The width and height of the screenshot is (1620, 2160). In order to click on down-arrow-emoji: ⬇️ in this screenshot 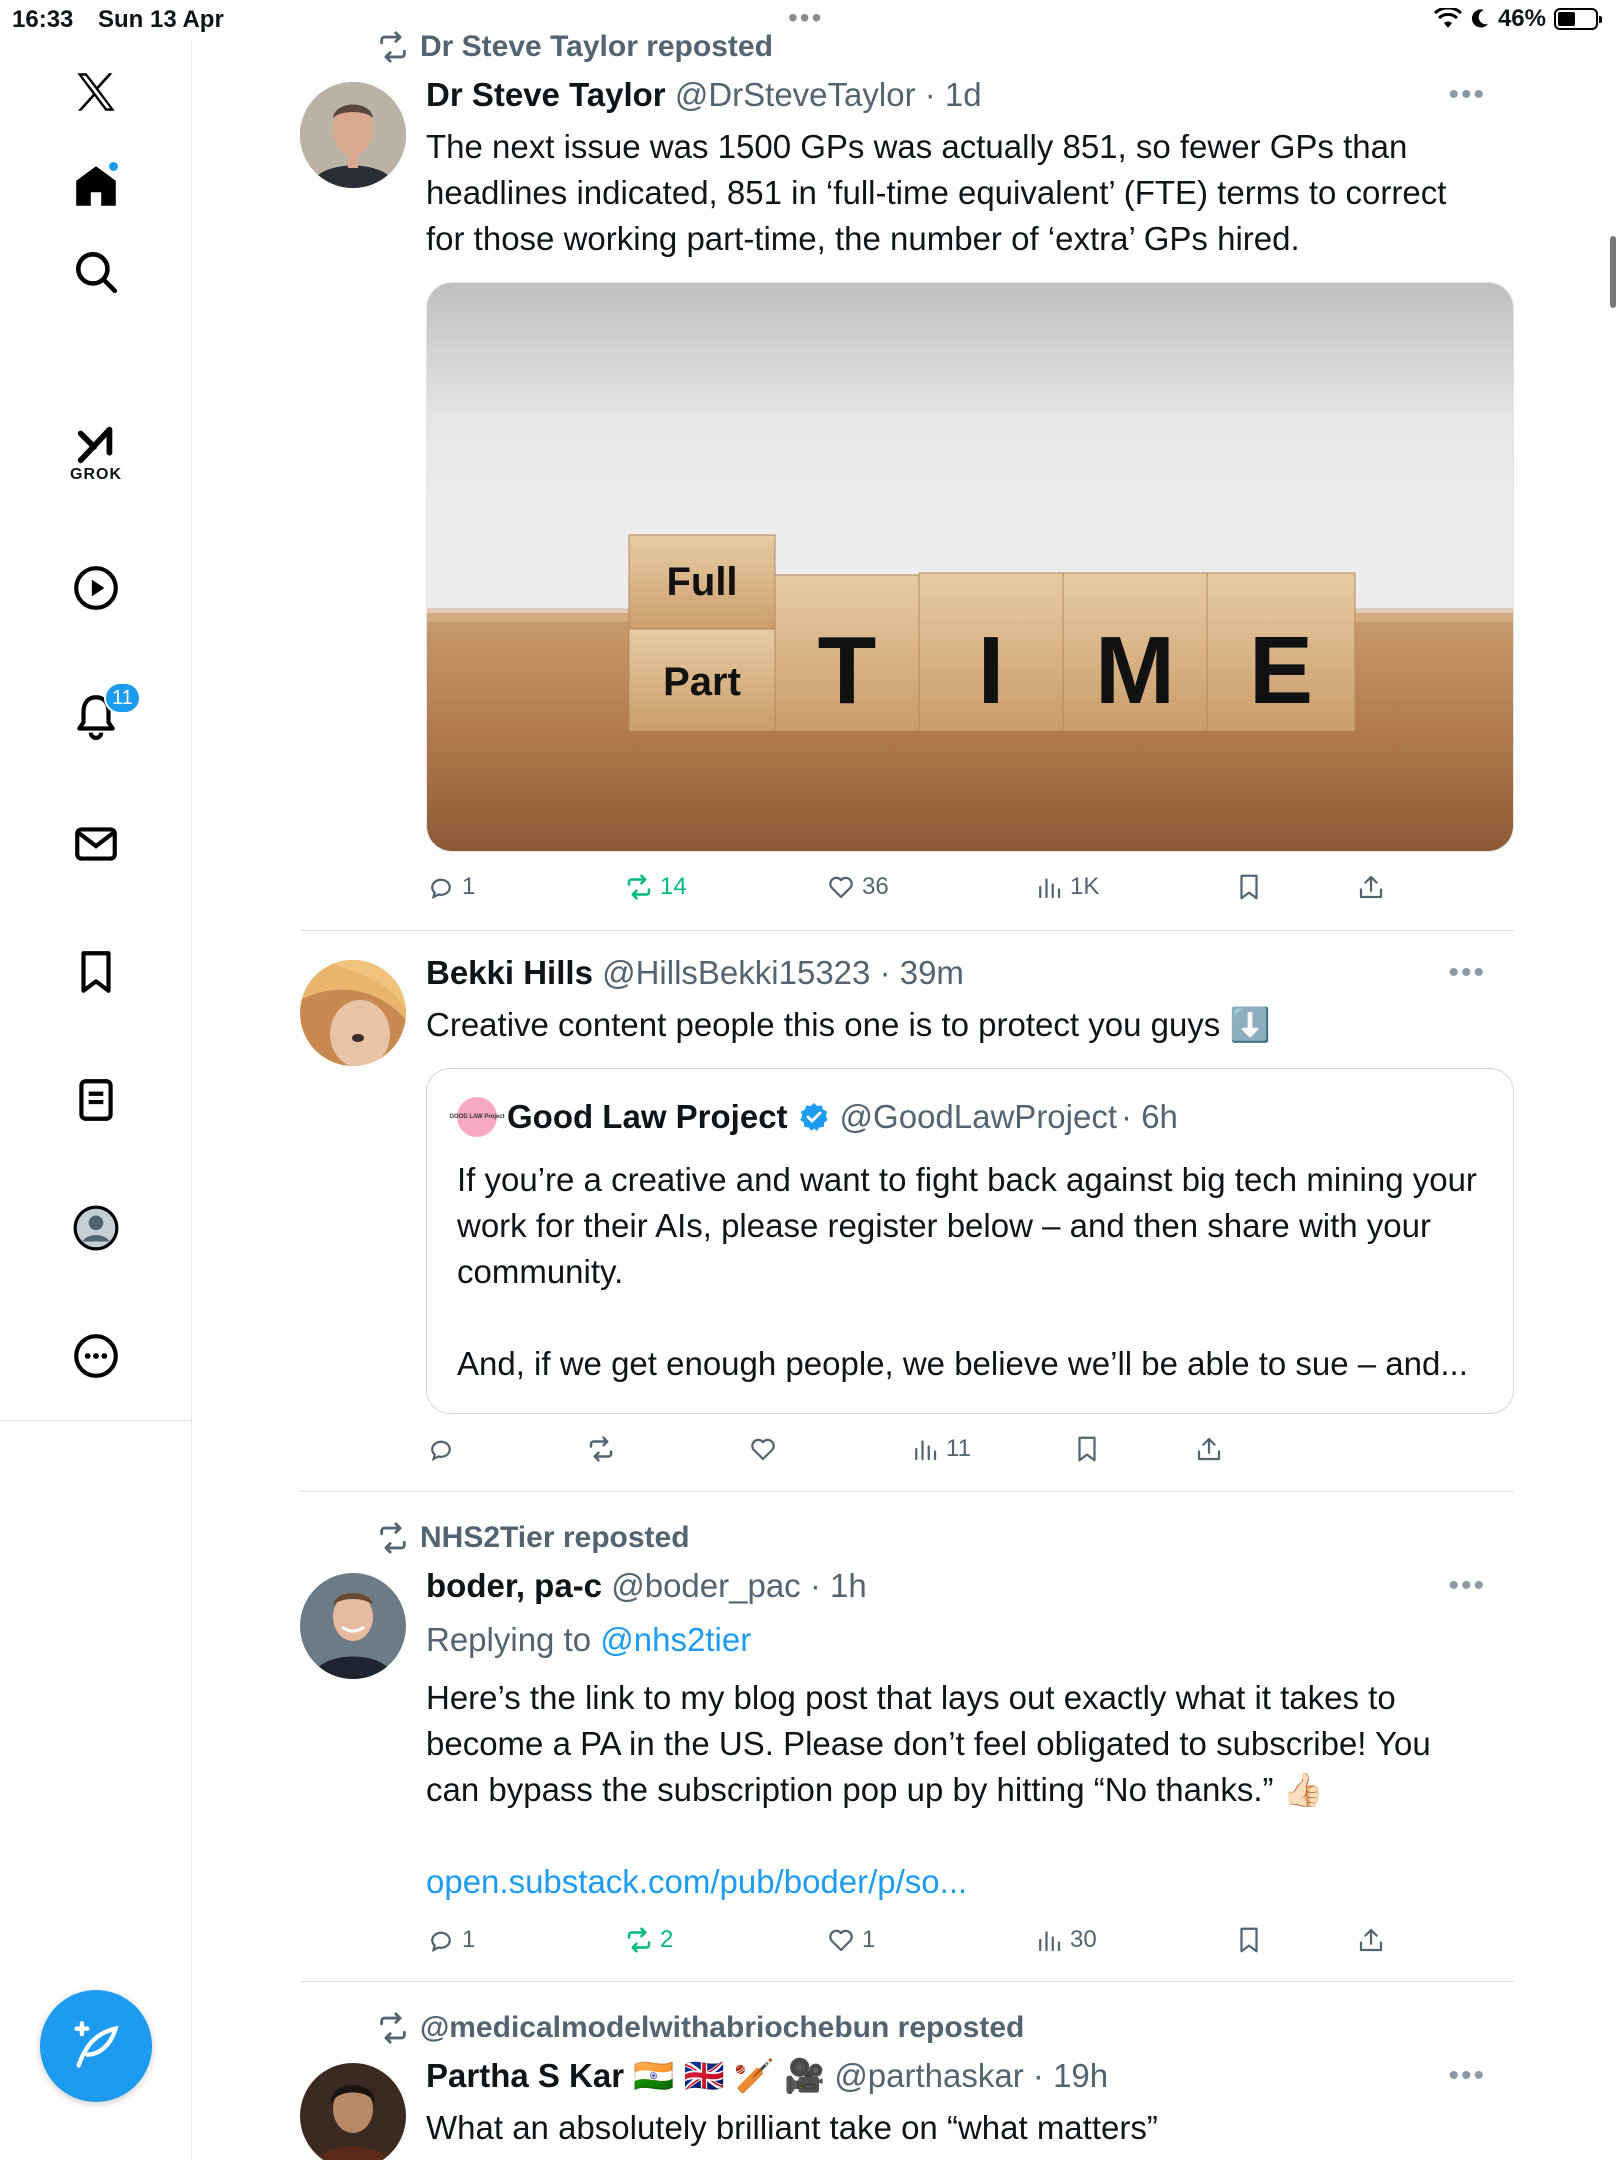, I will do `click(1250, 1024)`.